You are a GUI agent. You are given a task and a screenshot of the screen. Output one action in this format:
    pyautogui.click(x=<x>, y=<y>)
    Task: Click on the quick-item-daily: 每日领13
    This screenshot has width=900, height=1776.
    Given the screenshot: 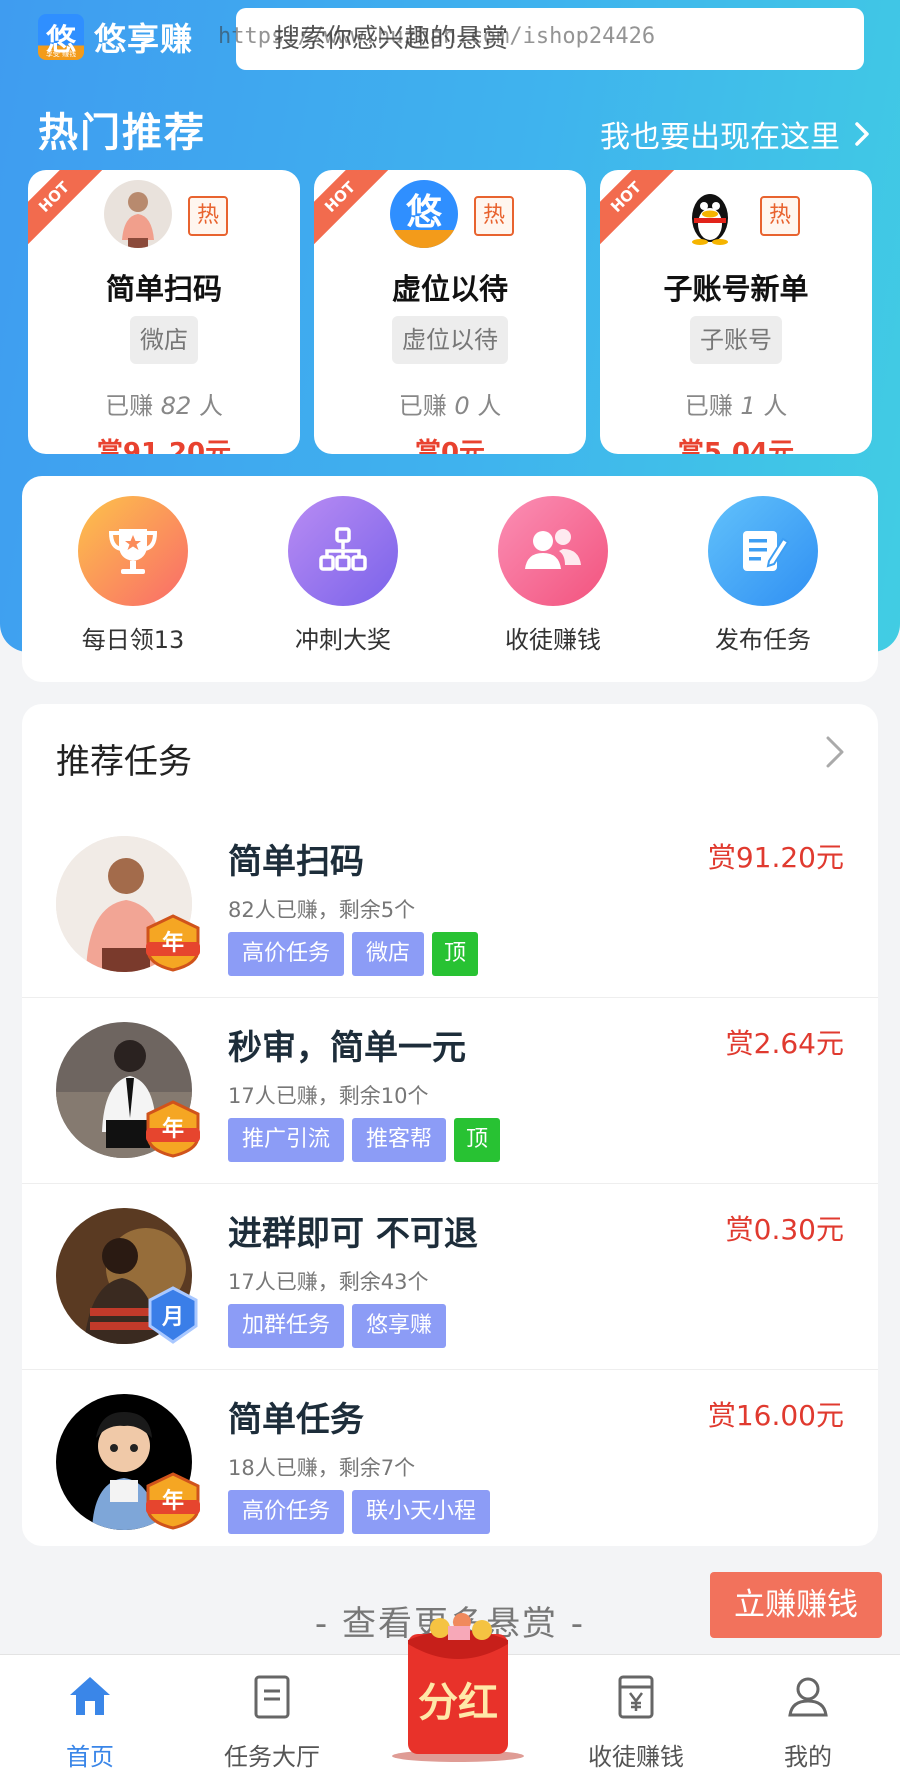 What is the action you would take?
    pyautogui.click(x=133, y=575)
    